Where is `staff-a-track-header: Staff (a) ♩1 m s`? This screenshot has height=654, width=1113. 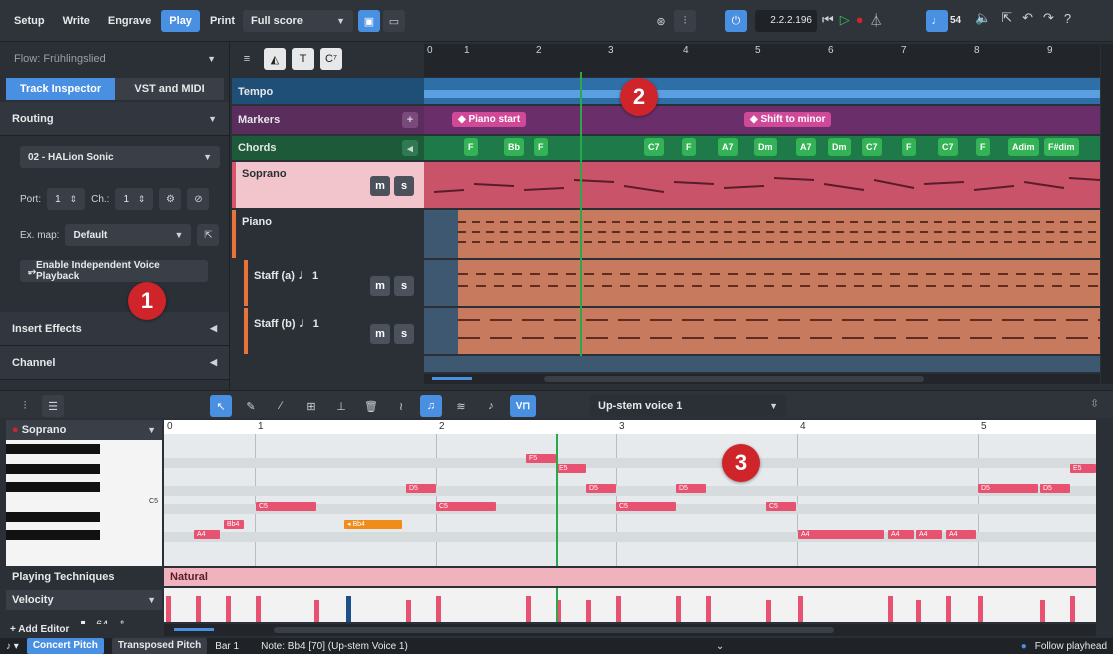
staff-a-track-header: Staff (a) ♩1 m s is located at coordinates (334, 283).